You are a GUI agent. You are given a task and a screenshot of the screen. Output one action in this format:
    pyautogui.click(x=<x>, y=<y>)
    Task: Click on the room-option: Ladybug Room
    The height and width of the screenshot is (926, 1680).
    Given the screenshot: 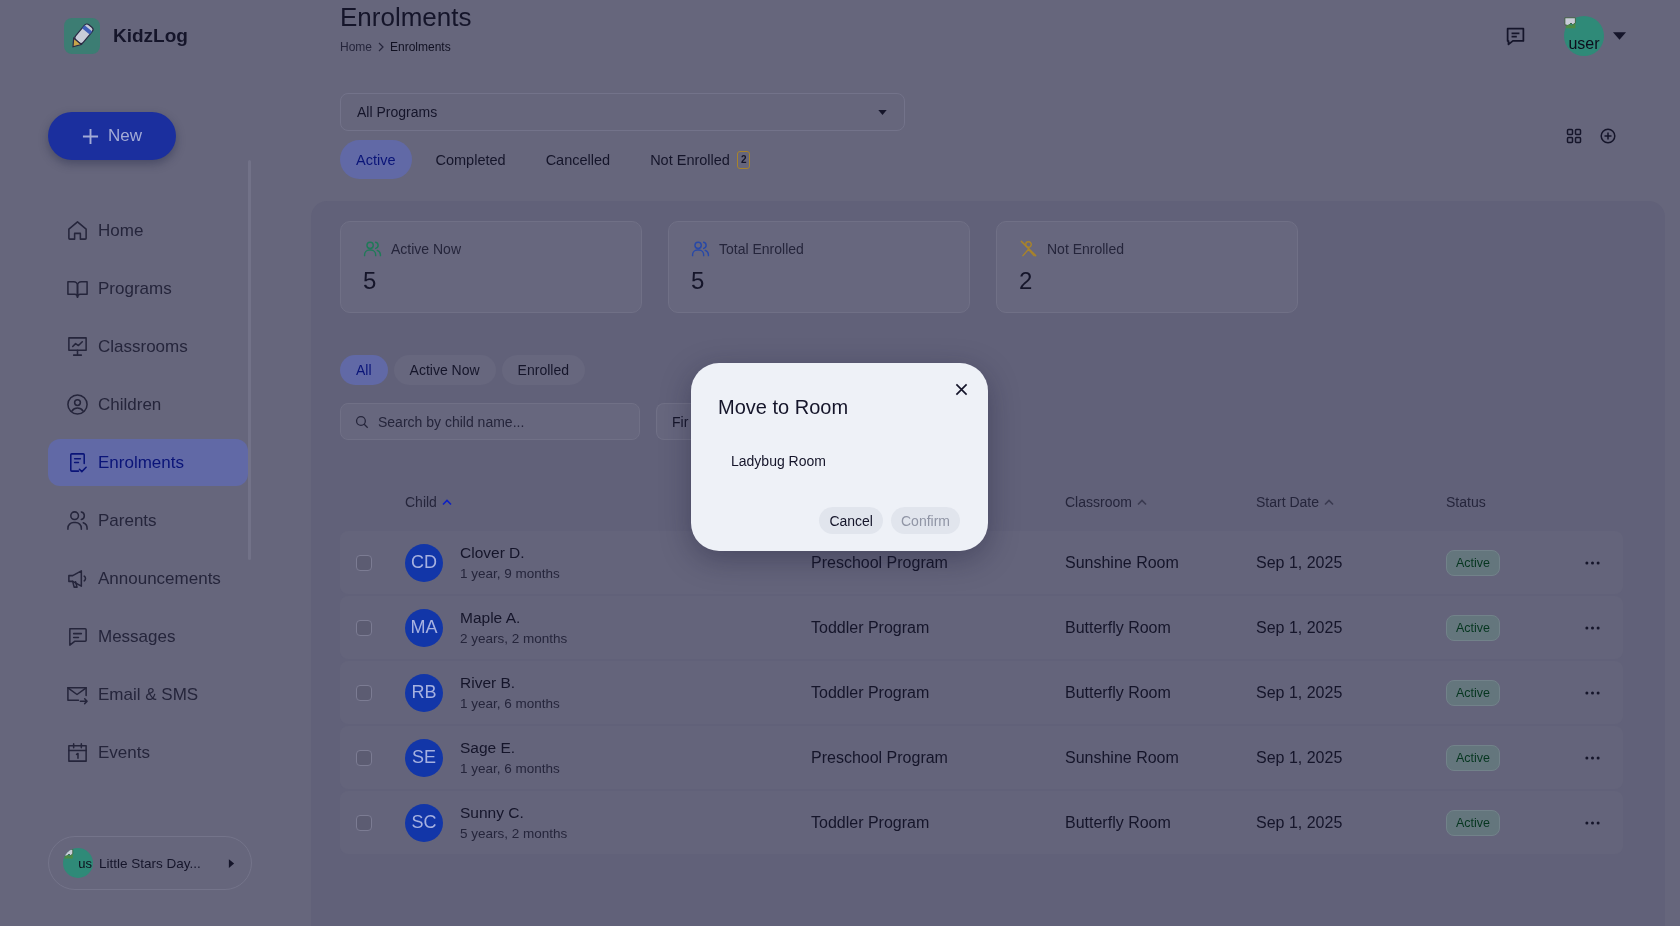 What is the action you would take?
    pyautogui.click(x=839, y=461)
    